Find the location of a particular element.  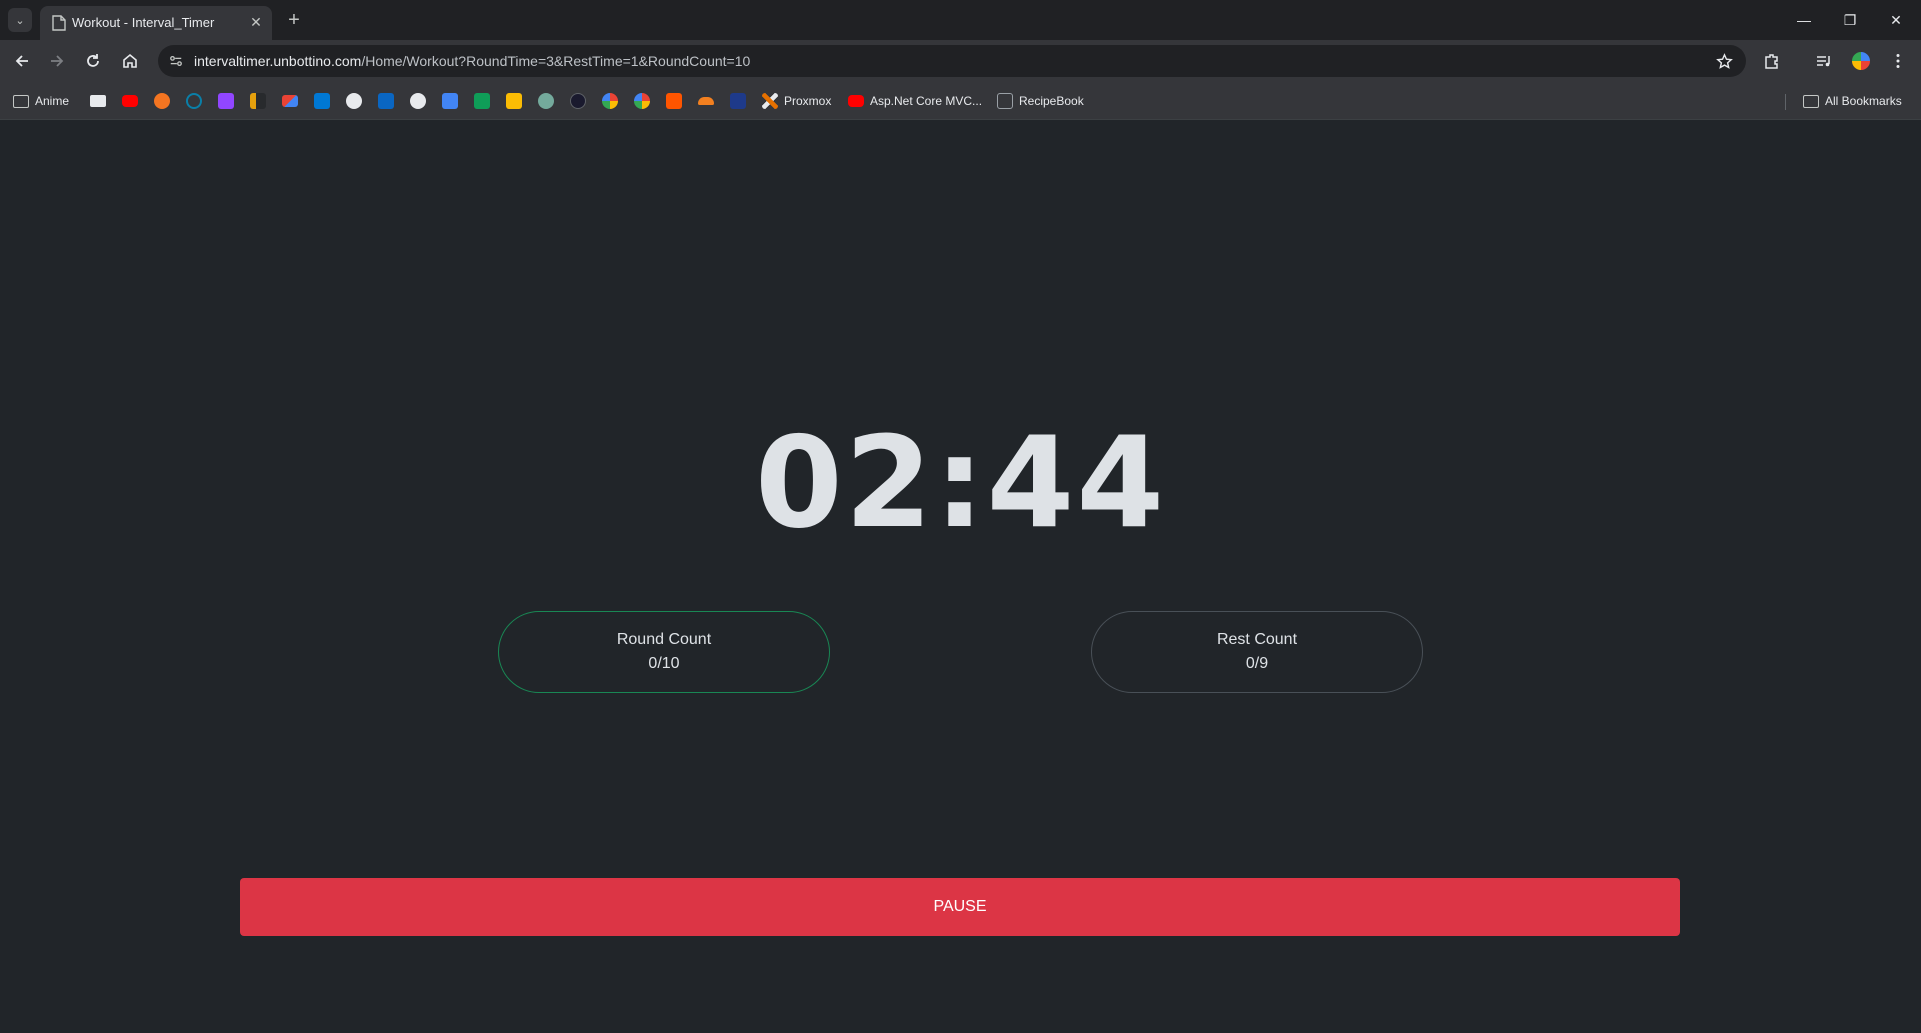

bookmark-gmail is located at coordinates (290, 101).